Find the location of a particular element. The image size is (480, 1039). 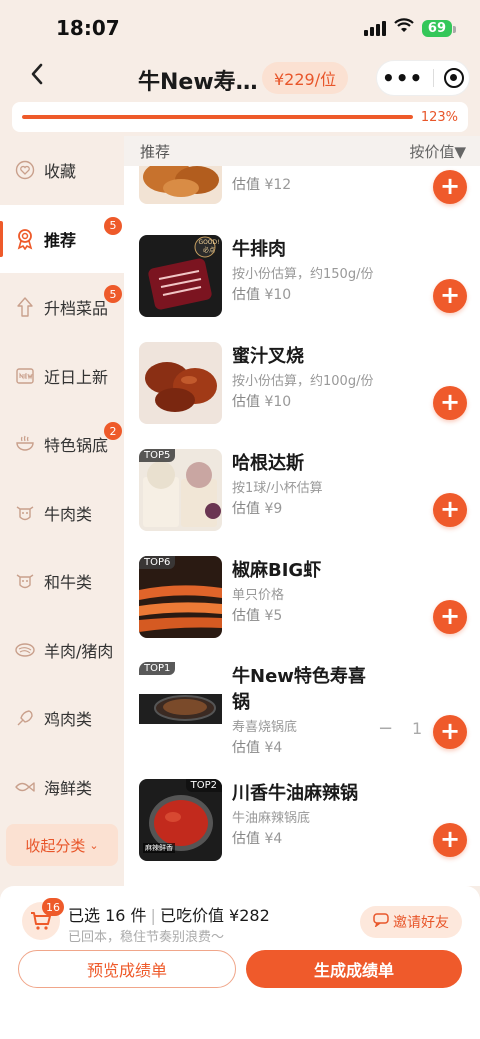

dish-image-char-siu is located at coordinates (180, 383).